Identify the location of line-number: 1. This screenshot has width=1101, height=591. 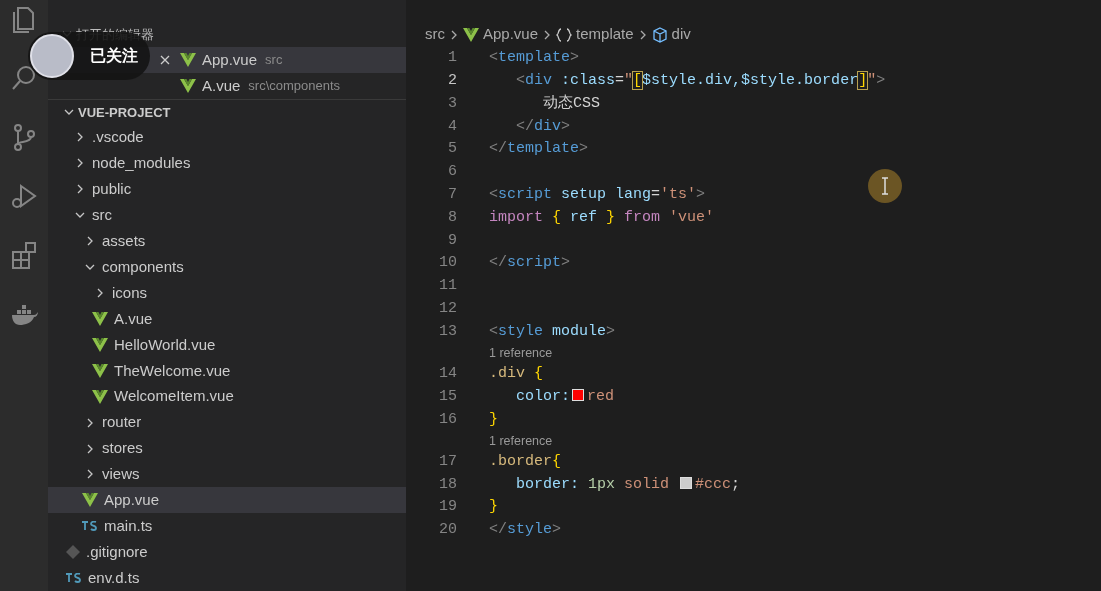
(452, 58).